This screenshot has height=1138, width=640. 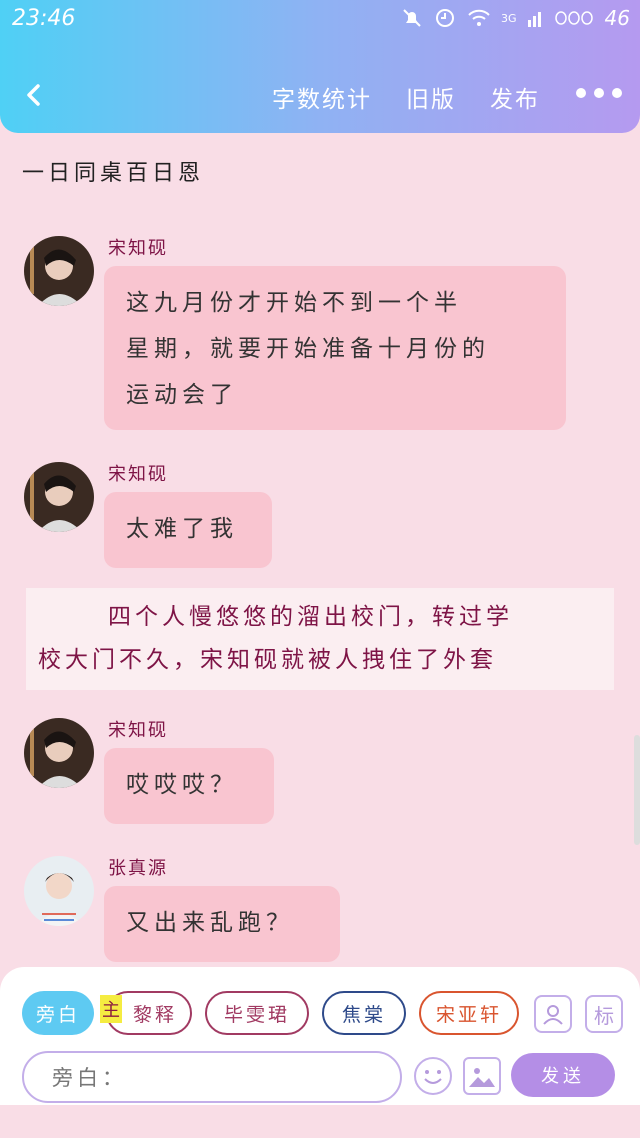 What do you see at coordinates (113, 173) in the screenshot?
I see `story-title: 一日同桌百日恩` at bounding box center [113, 173].